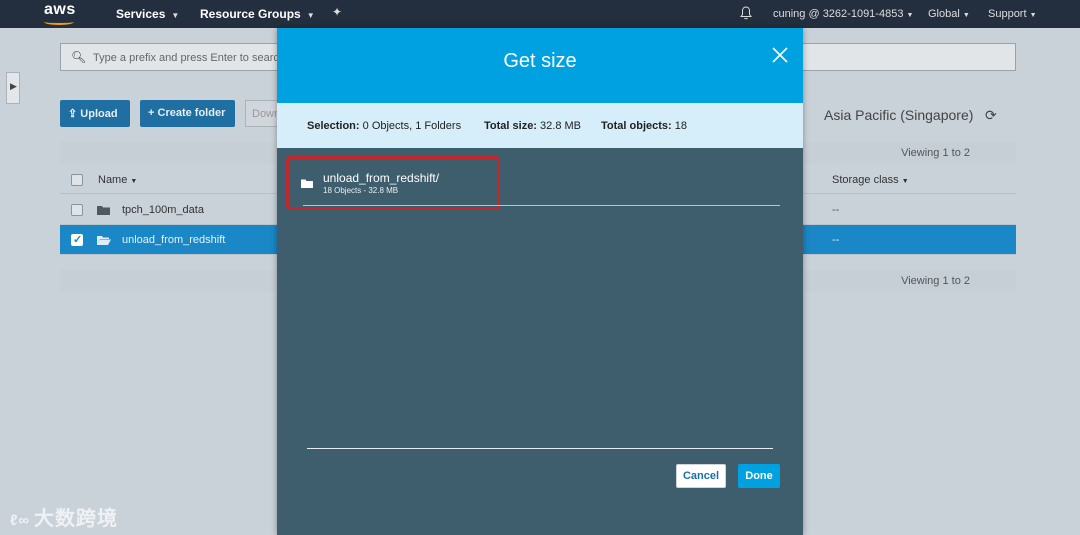 This screenshot has height=535, width=1080. What do you see at coordinates (361, 190) in the screenshot?
I see `folder-size-detail: 18 Objects - 32.8 MB` at bounding box center [361, 190].